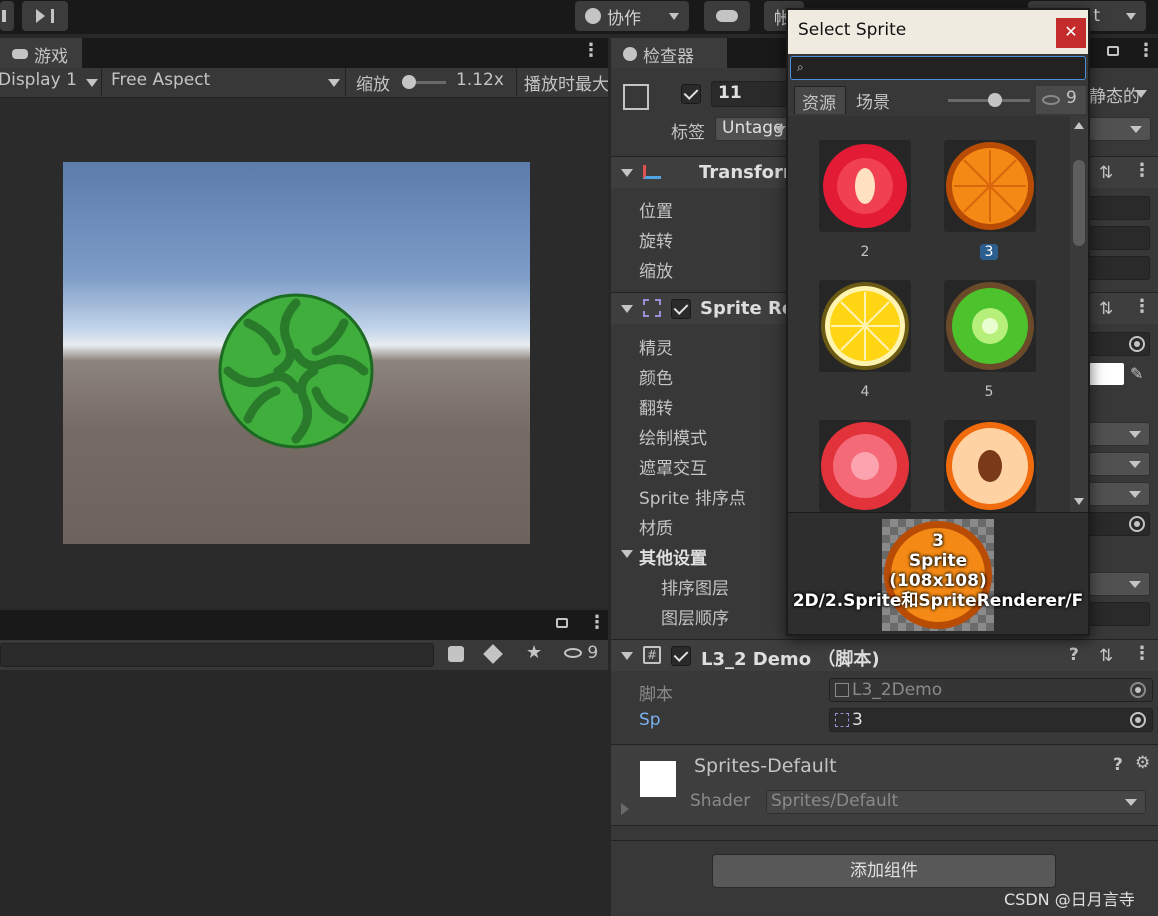 This screenshot has width=1158, height=916. I want to click on script-enabled-checkbox, so click(681, 656).